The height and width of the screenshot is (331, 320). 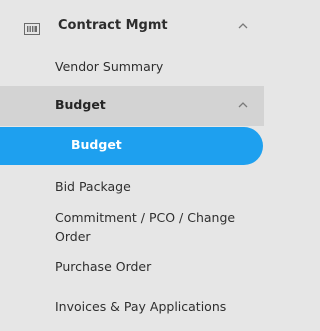 I want to click on section-title: Contract Mgmt, so click(x=113, y=25).